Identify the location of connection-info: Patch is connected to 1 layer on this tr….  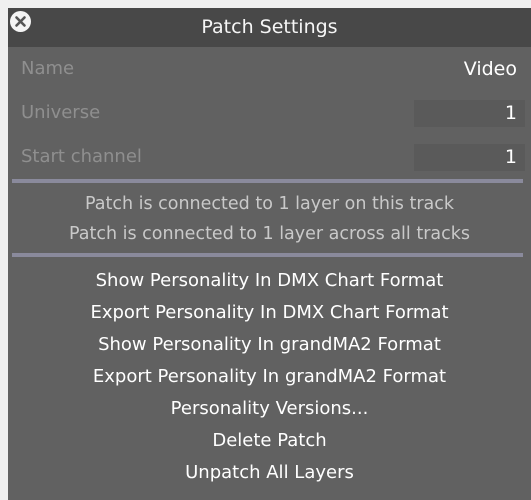
(269, 218).